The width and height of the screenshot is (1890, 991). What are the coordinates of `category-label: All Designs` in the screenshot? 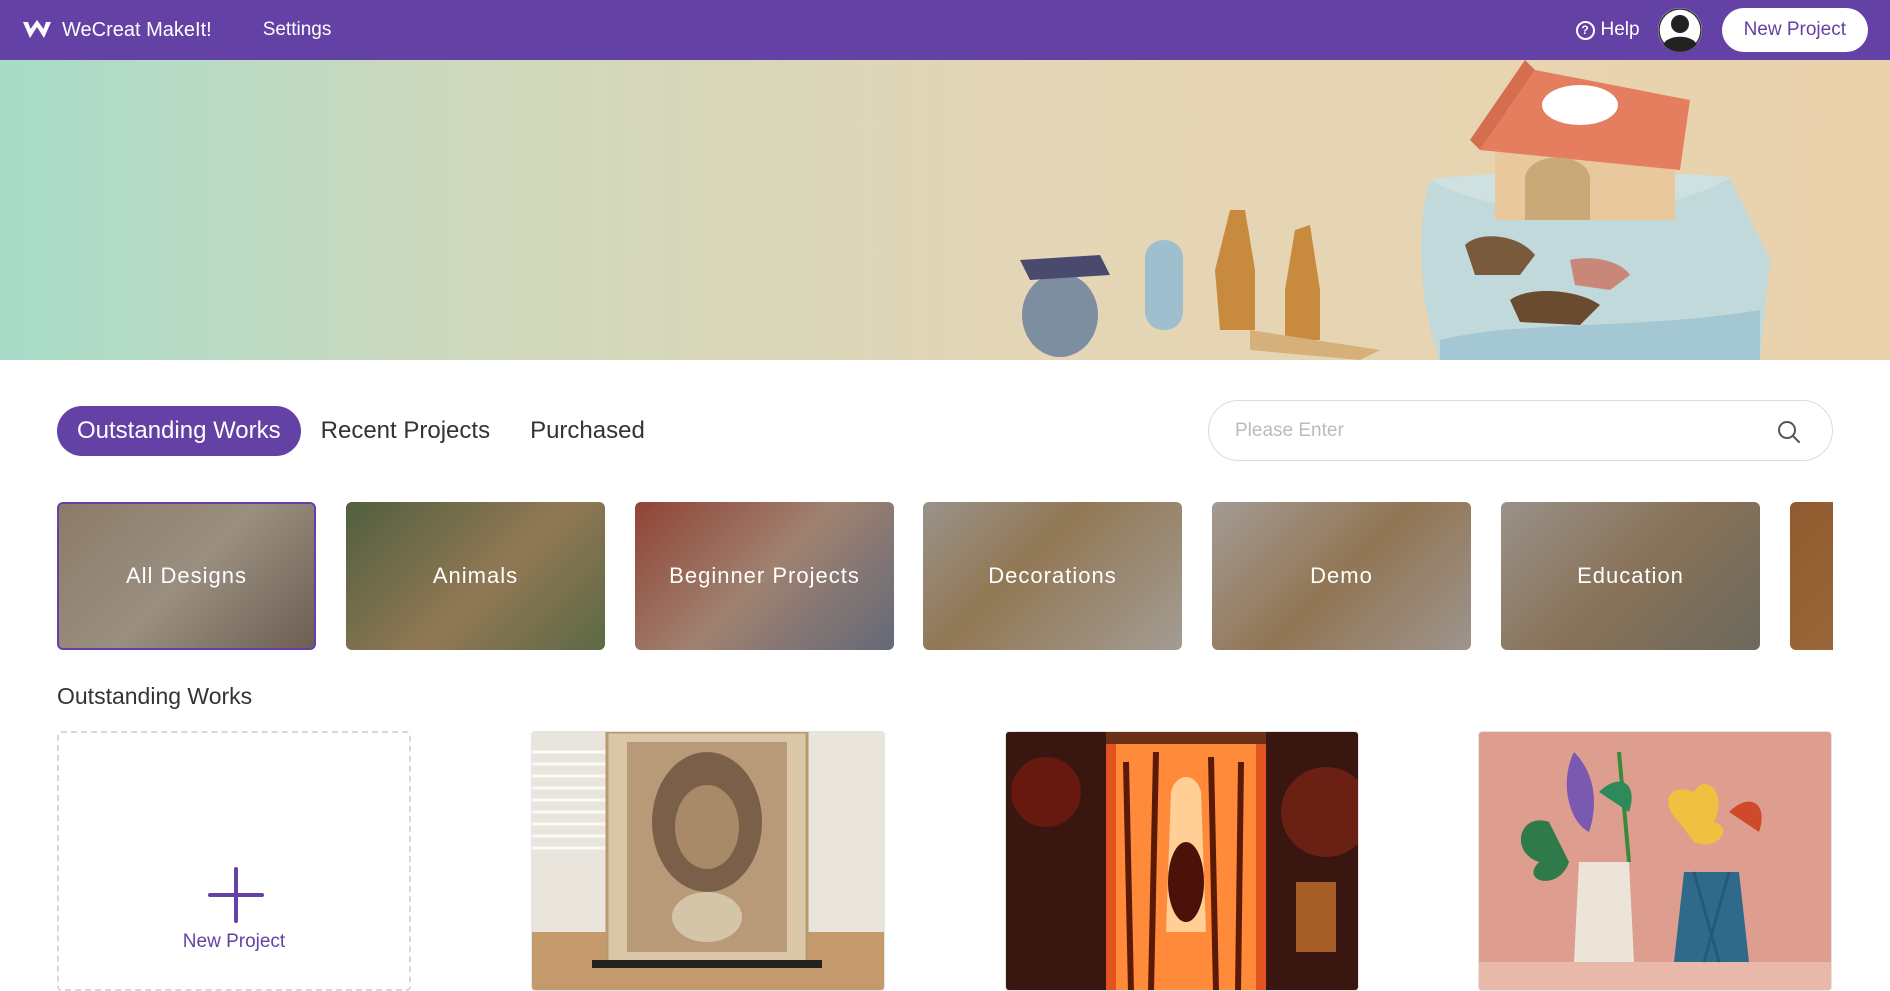 It's located at (186, 575).